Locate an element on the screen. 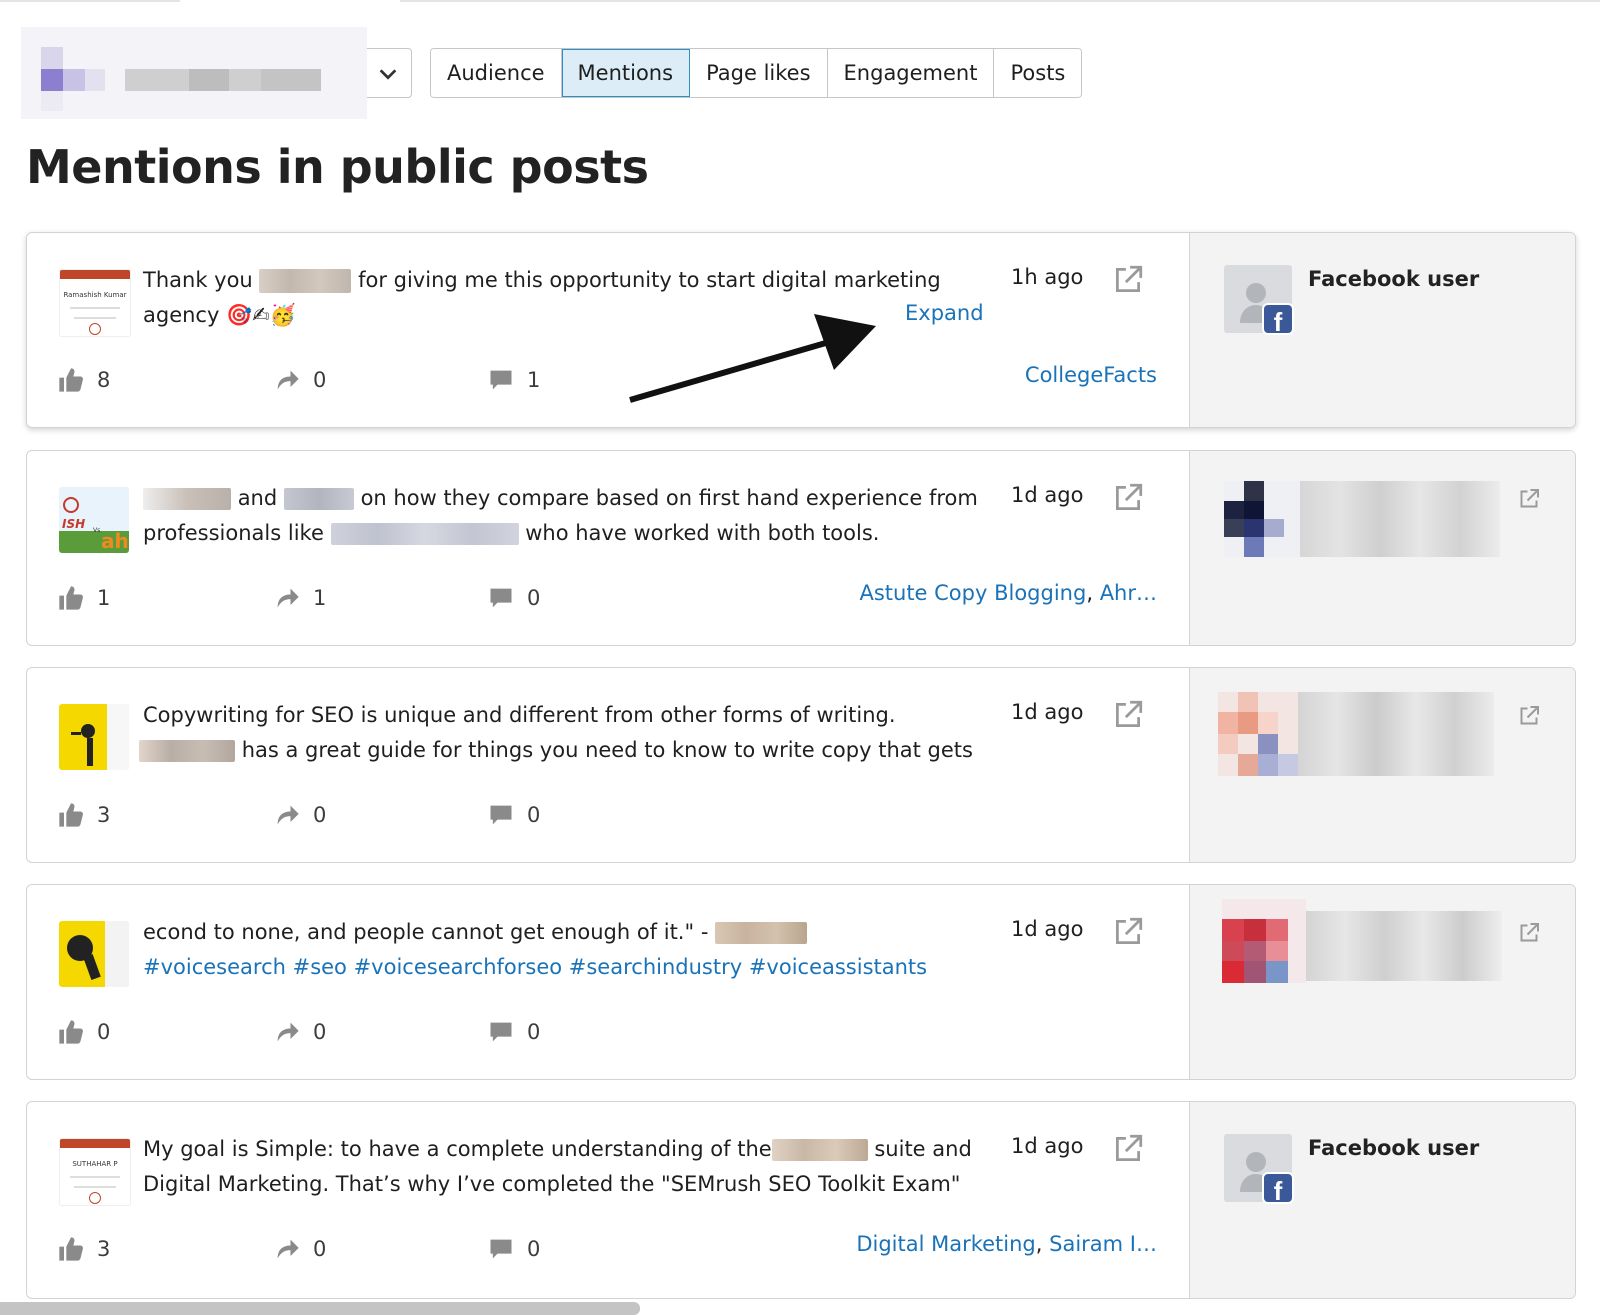  post-thumbnail: Ramashish Kumar is located at coordinates (95, 303).